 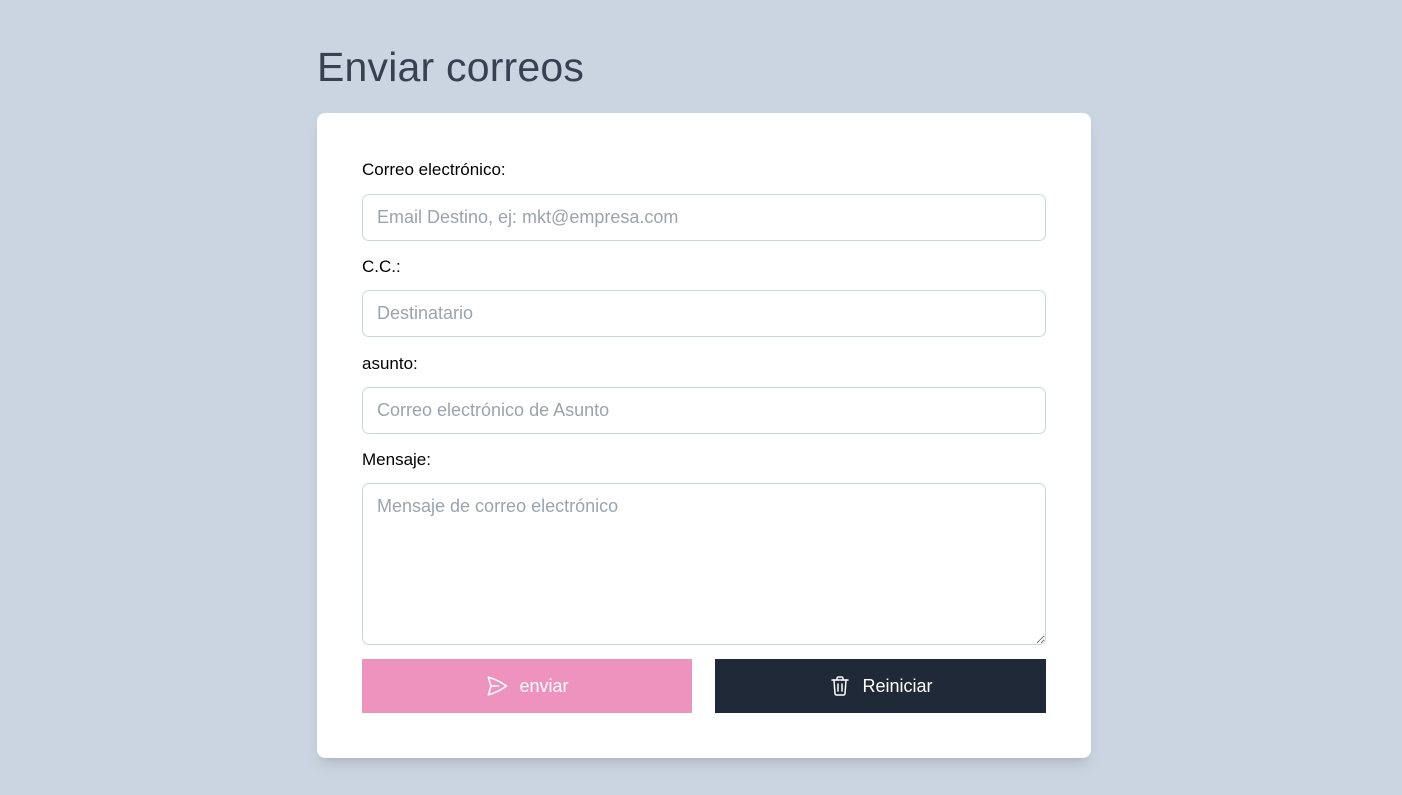 I want to click on send-button: enviar, so click(x=527, y=686).